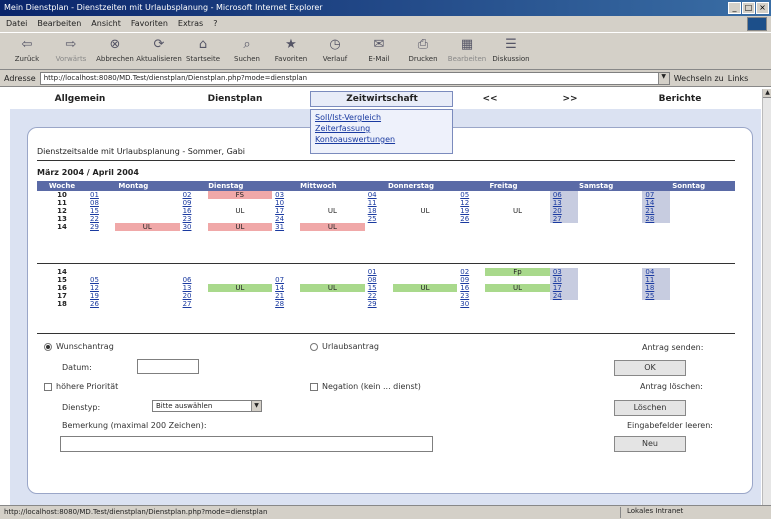  I want to click on day-cell: 07, so click(688, 195).